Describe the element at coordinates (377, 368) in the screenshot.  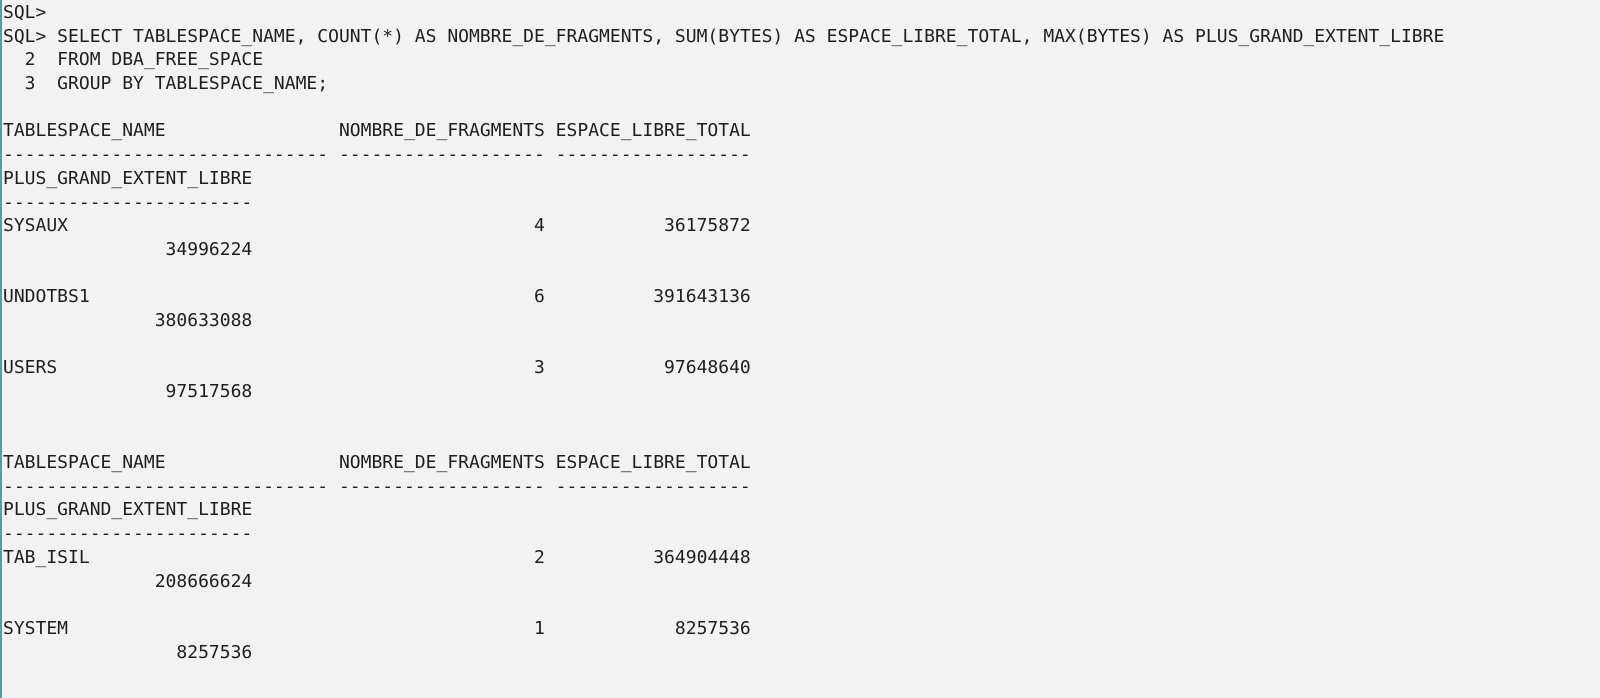
I see `result-row-users: USERS 3 97648640` at that location.